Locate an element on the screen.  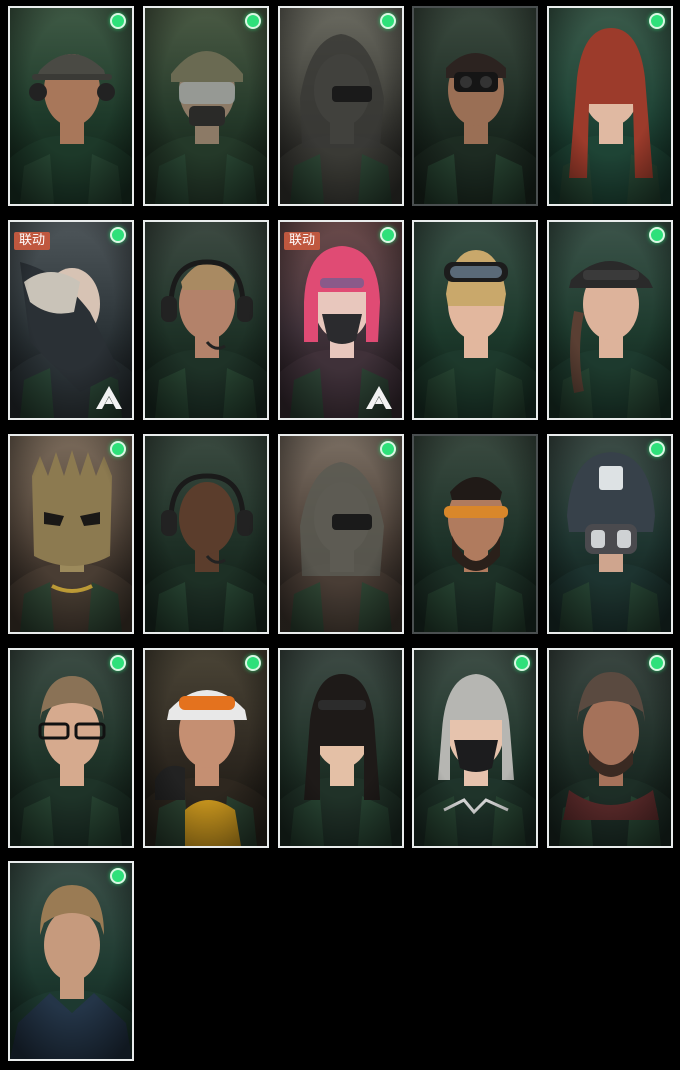
ghillie-nvg-portrait is located at coordinates (341, 106).